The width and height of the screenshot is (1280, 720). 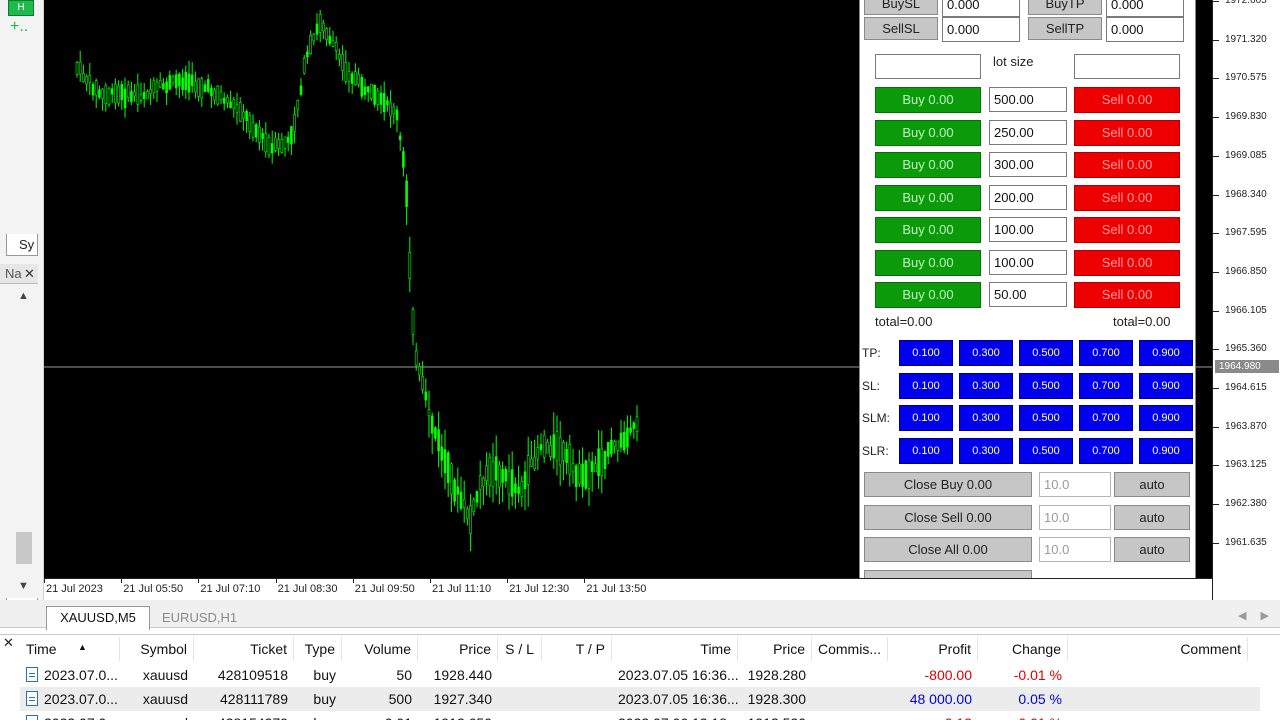 What do you see at coordinates (157, 649) in the screenshot?
I see `column-header: Symbol` at bounding box center [157, 649].